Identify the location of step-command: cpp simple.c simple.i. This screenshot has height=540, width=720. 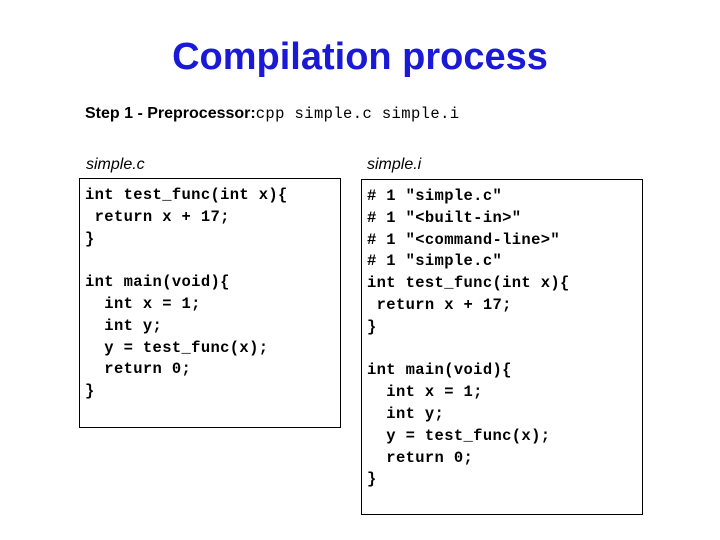
(357, 114).